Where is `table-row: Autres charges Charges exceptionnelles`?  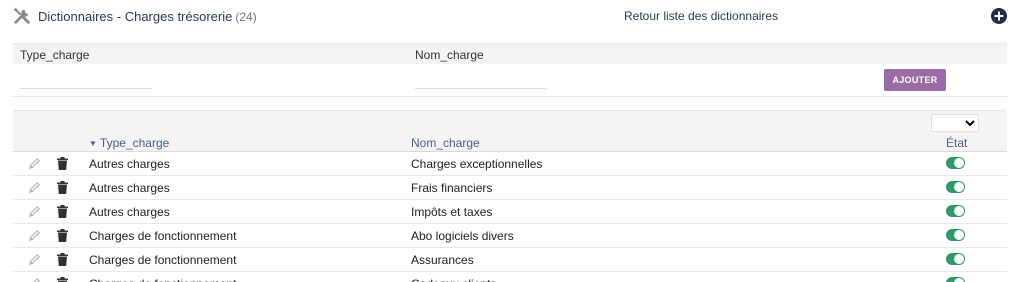
table-row: Autres charges Charges exceptionnelles is located at coordinates (510, 164).